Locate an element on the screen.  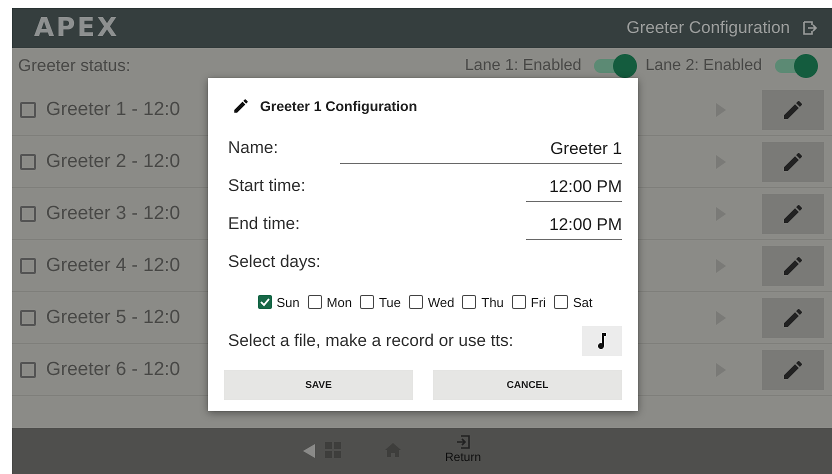
field-label: End time: is located at coordinates (264, 224).